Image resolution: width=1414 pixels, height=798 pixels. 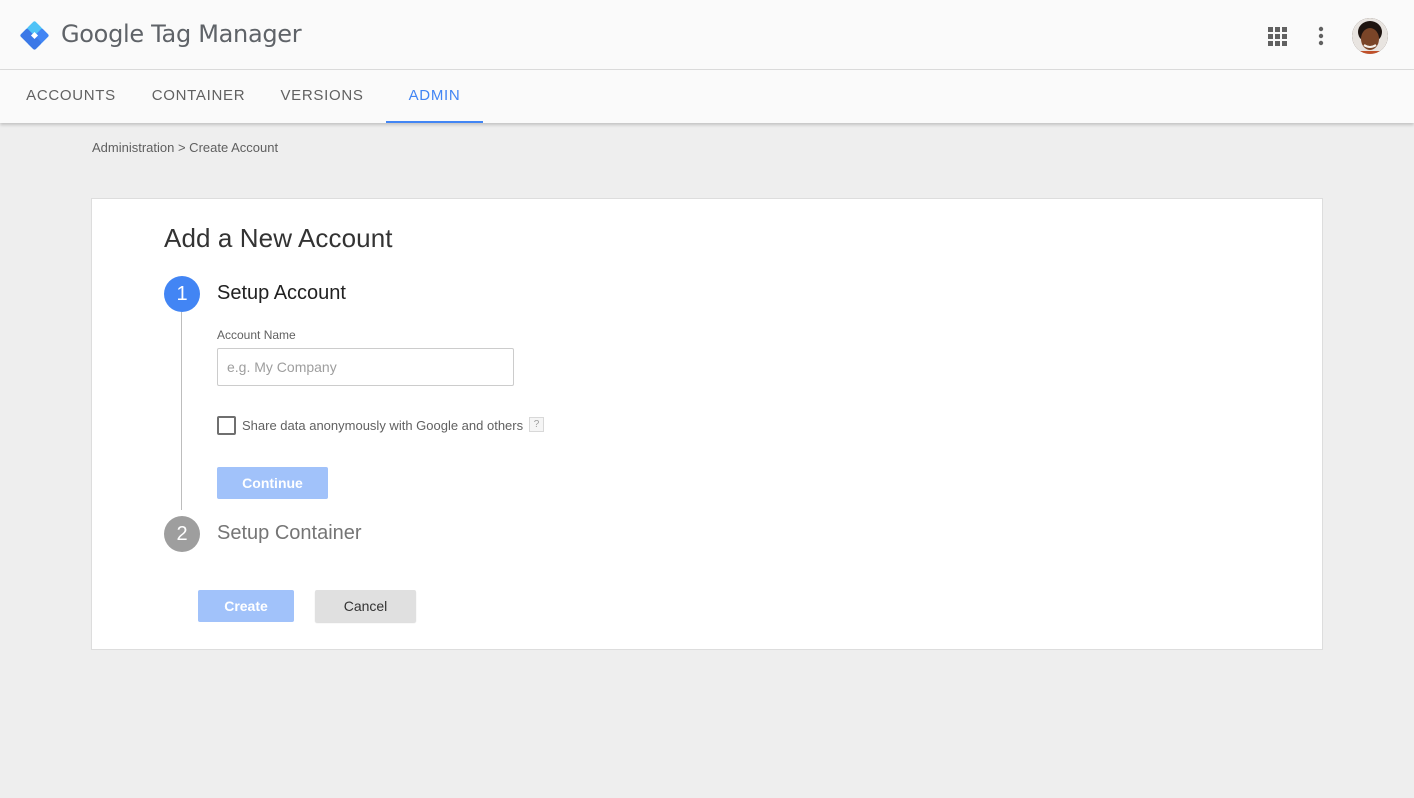 What do you see at coordinates (289, 533) in the screenshot?
I see `step-2-title: Setup Container` at bounding box center [289, 533].